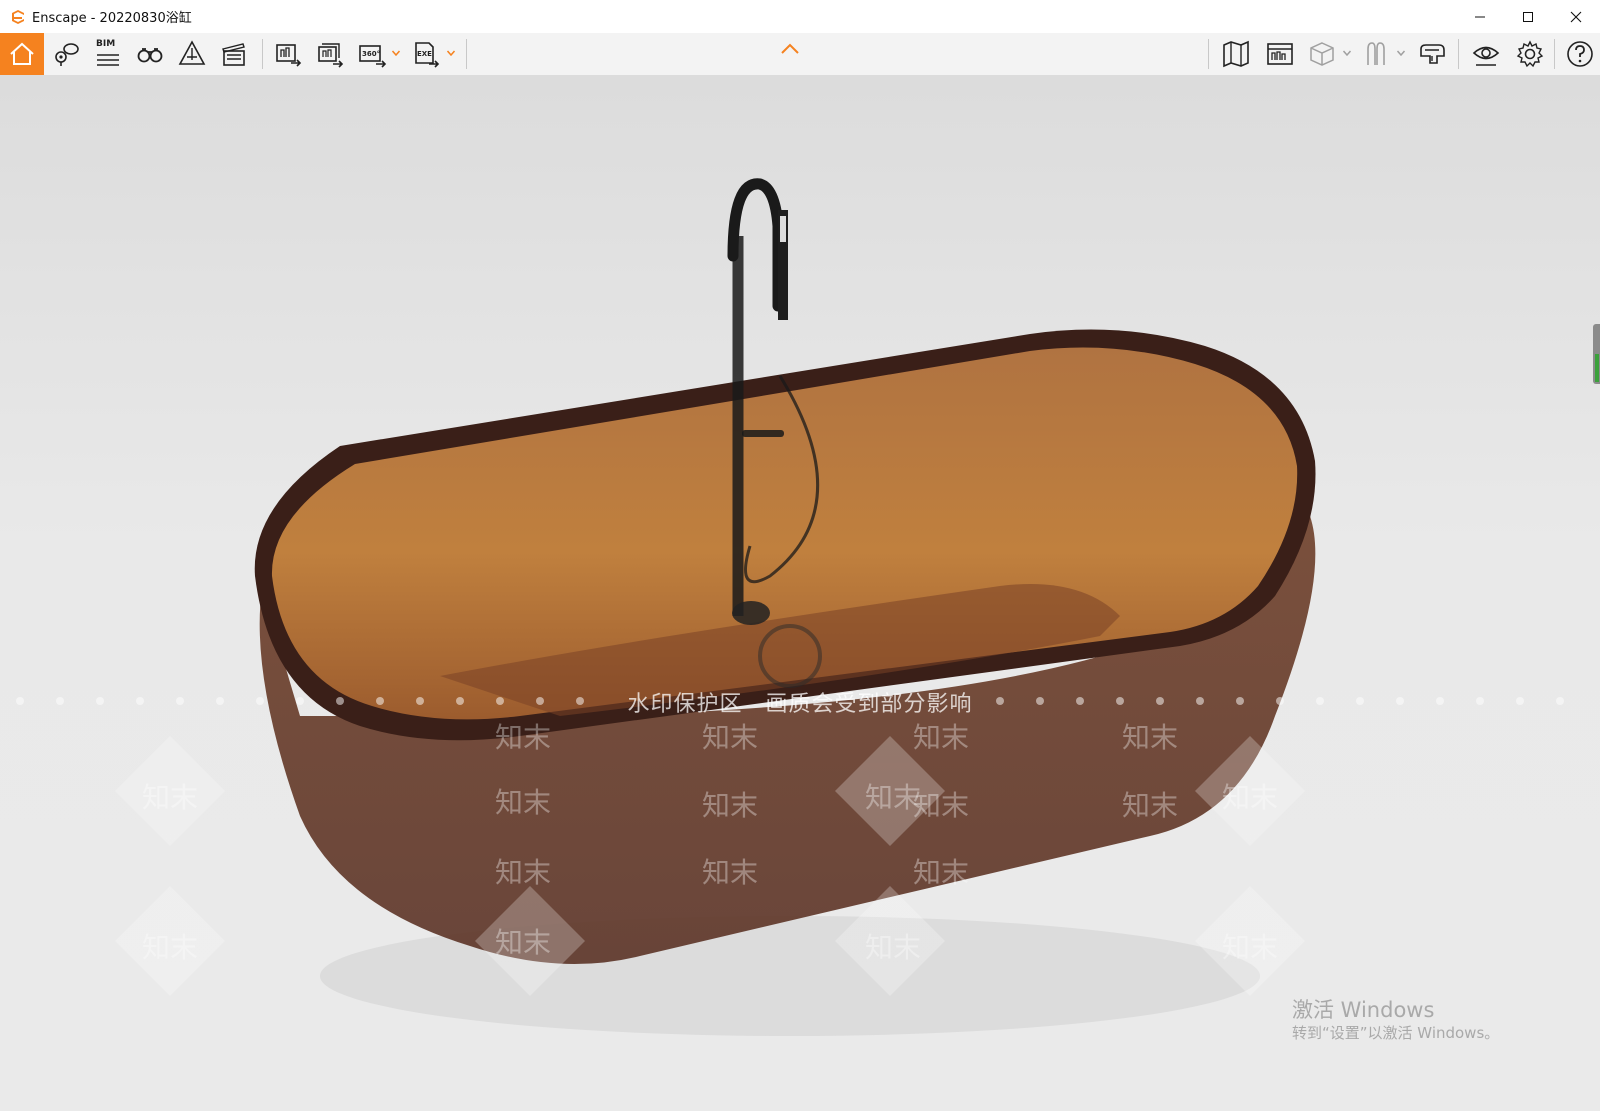 This screenshot has width=1600, height=1111. What do you see at coordinates (783, 229) in the screenshot?
I see `hand-shower-head` at bounding box center [783, 229].